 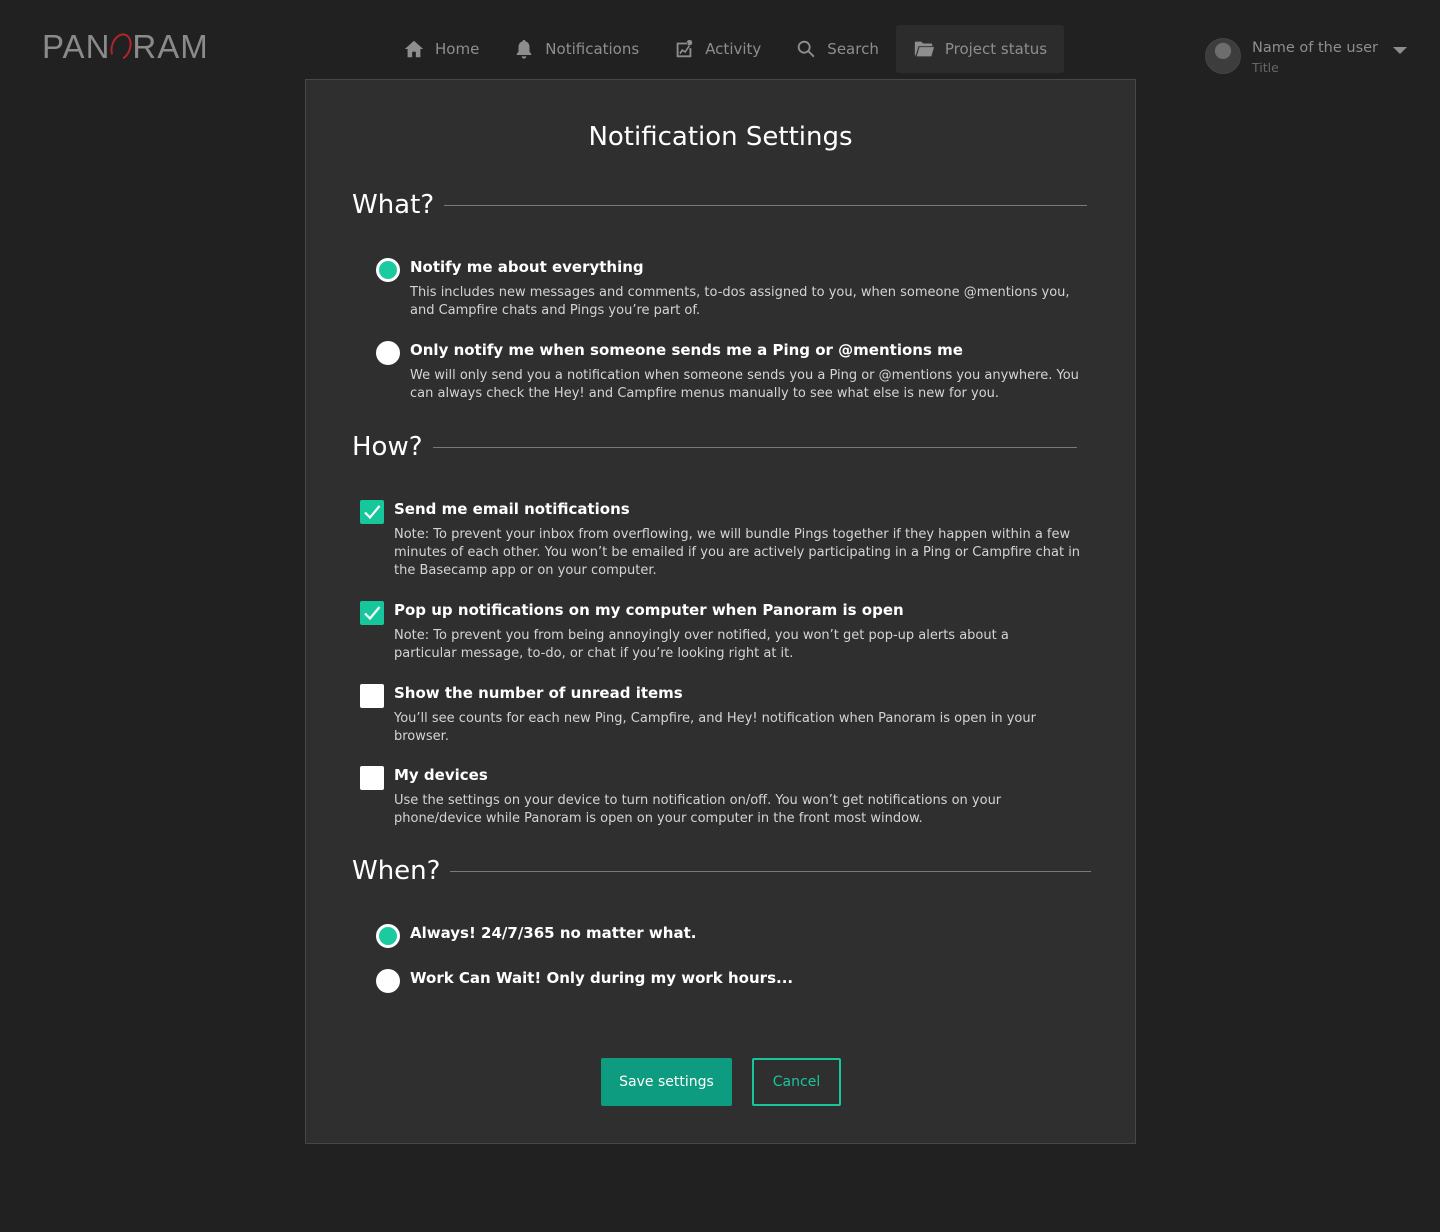 I want to click on nav-item-project-status: Project status, so click(x=980, y=49).